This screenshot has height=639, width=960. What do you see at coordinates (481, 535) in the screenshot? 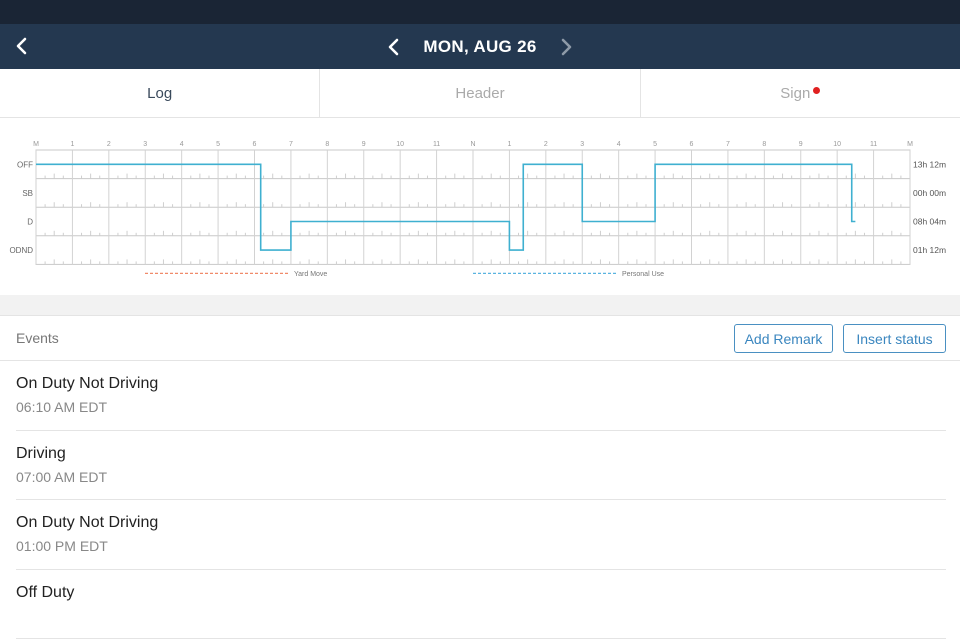
I see `event-item: On Duty Not Driving 01:00 PM EDT` at bounding box center [481, 535].